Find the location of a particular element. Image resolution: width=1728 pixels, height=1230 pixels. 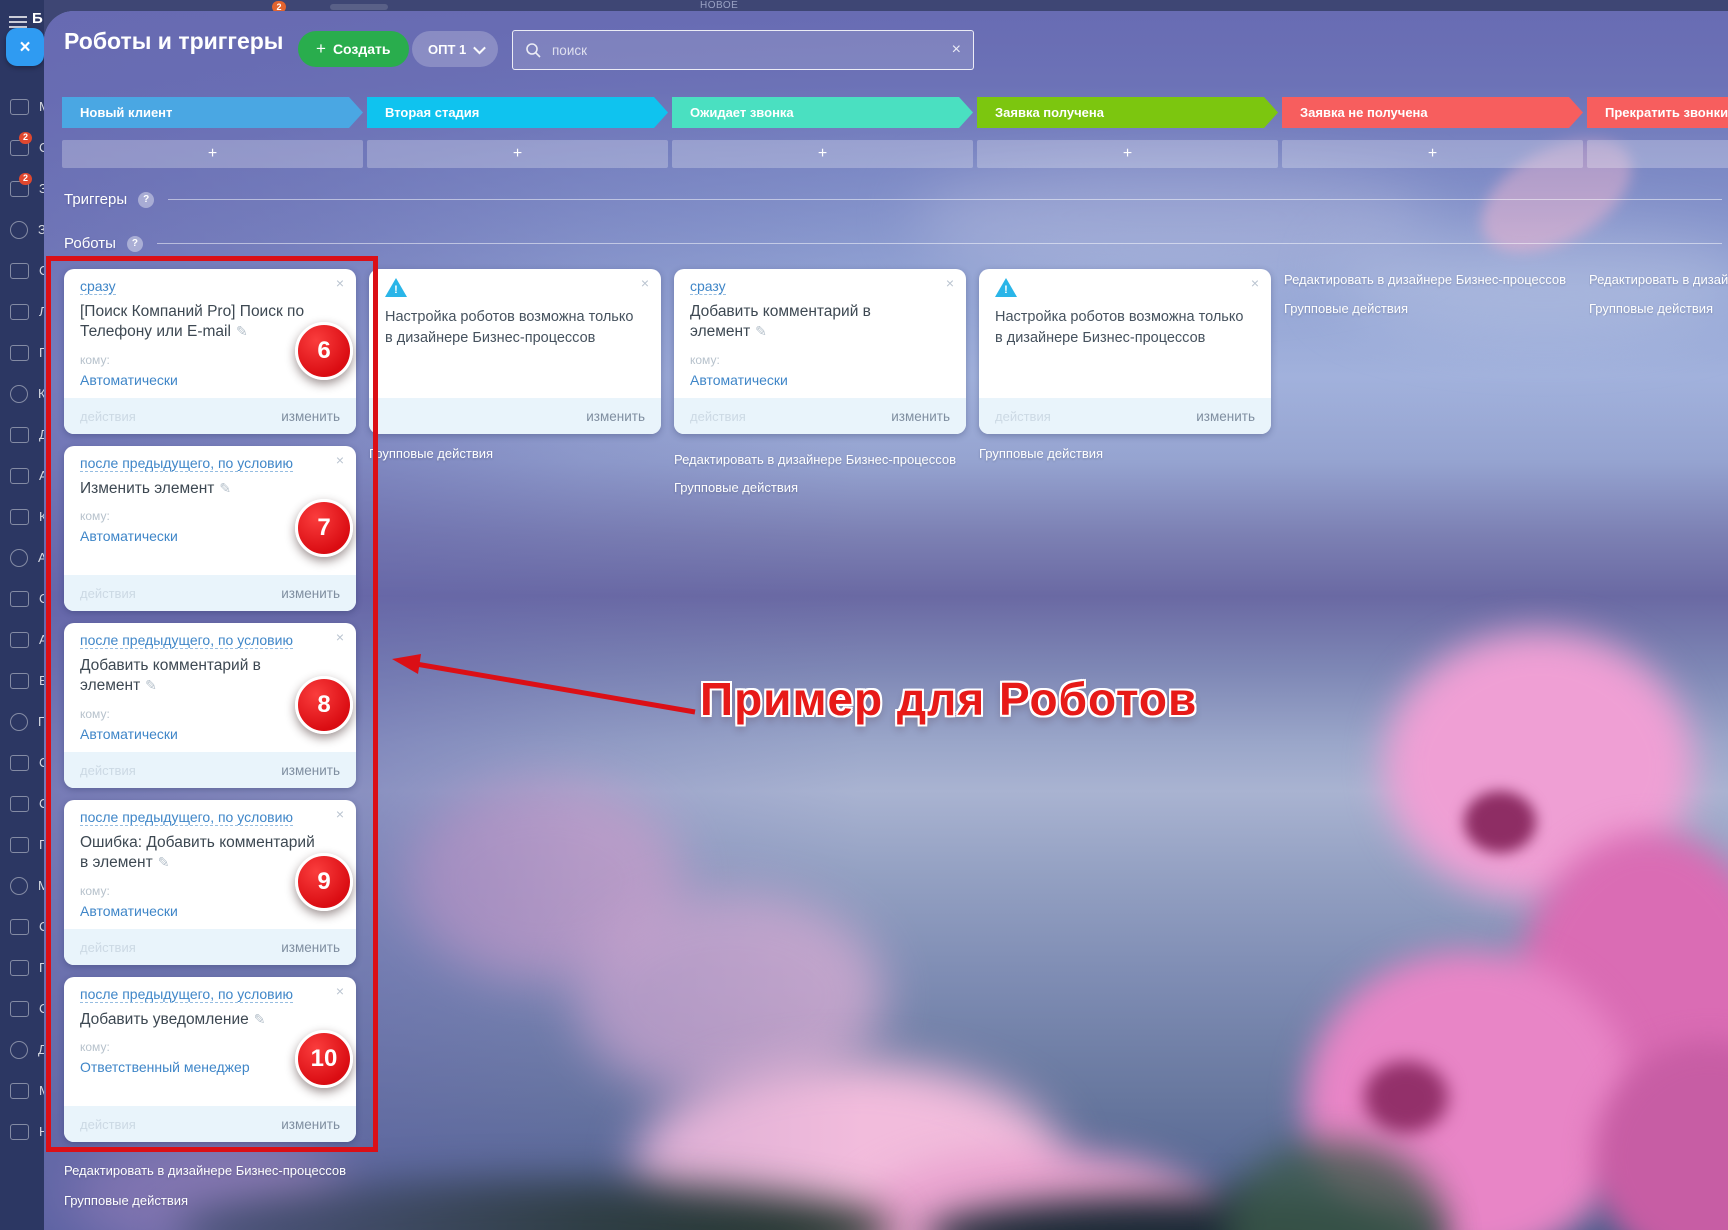

clear-search-icon: × is located at coordinates (956, 50).